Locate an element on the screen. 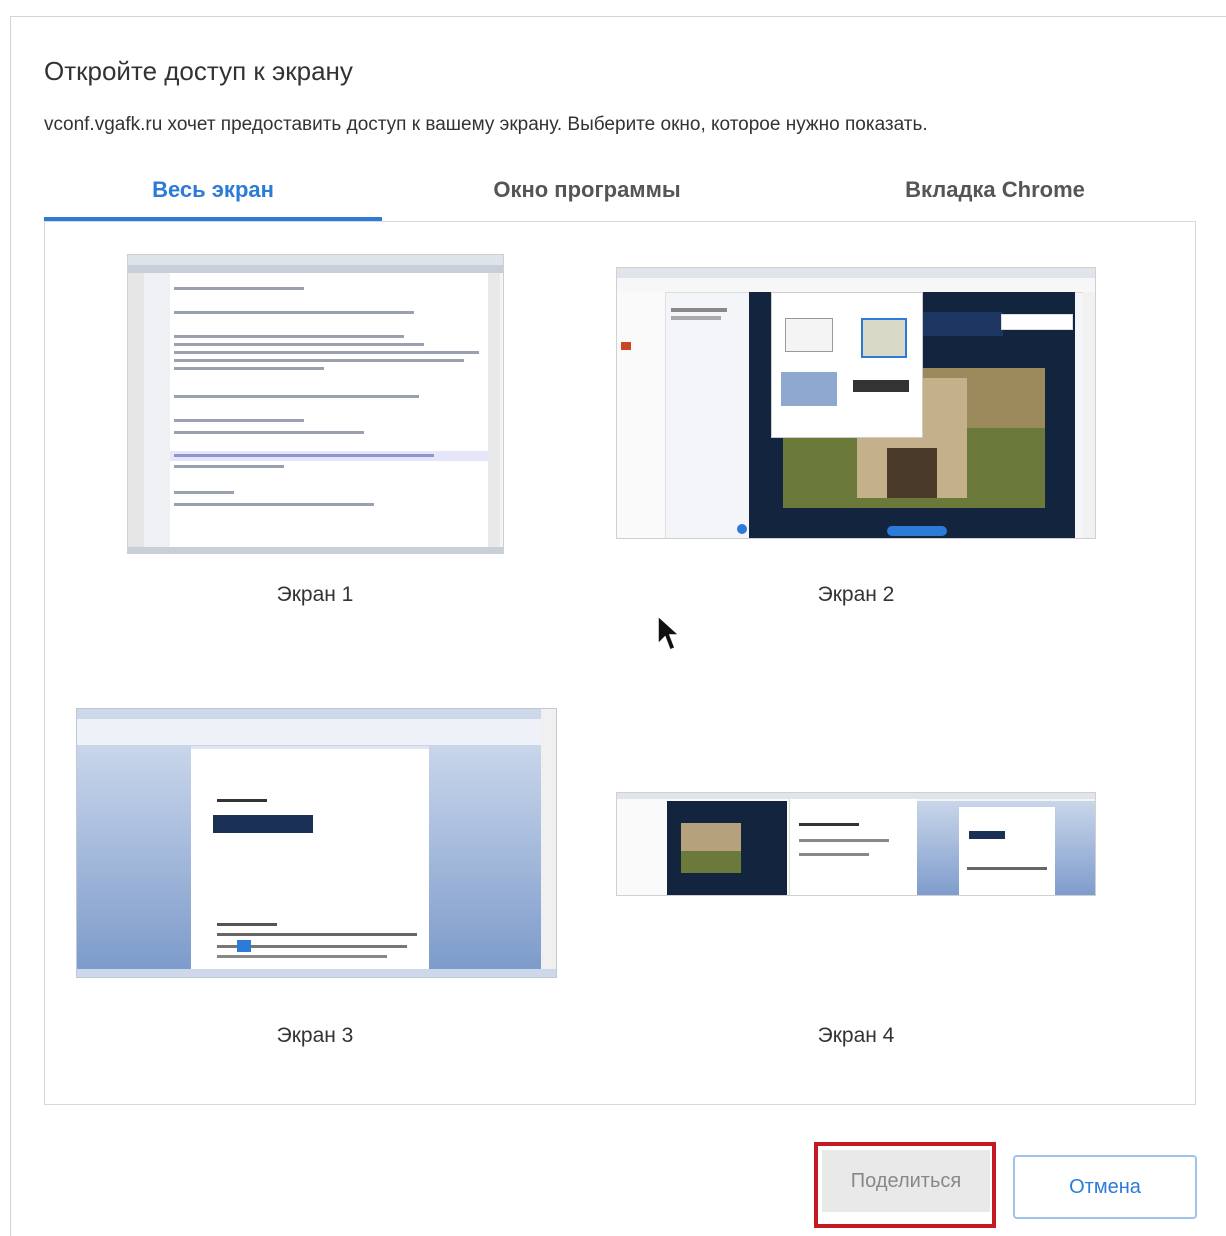  screen-3-thumbnail is located at coordinates (316, 843).